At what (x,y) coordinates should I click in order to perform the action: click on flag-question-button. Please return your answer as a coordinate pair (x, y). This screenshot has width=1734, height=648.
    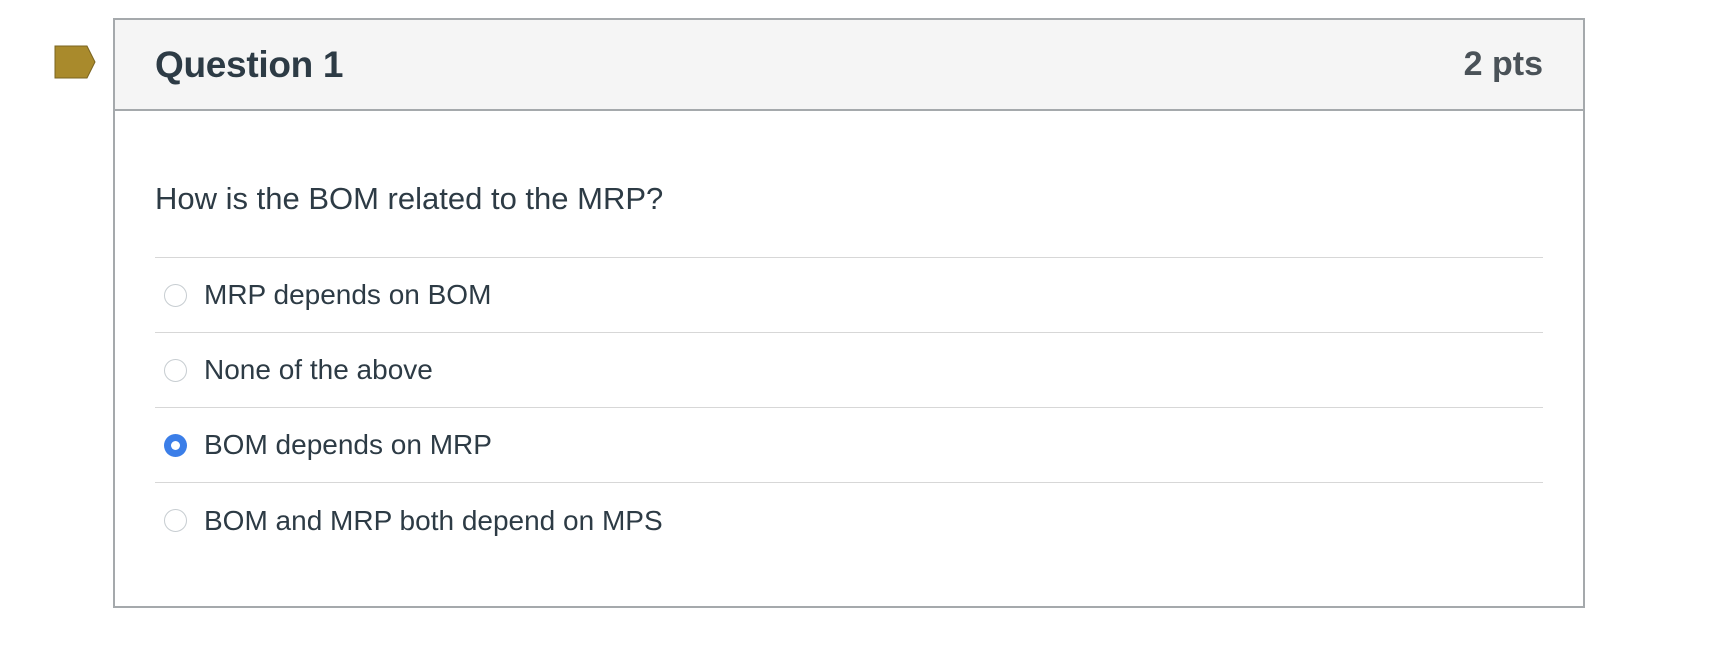
    Looking at the image, I should click on (75, 62).